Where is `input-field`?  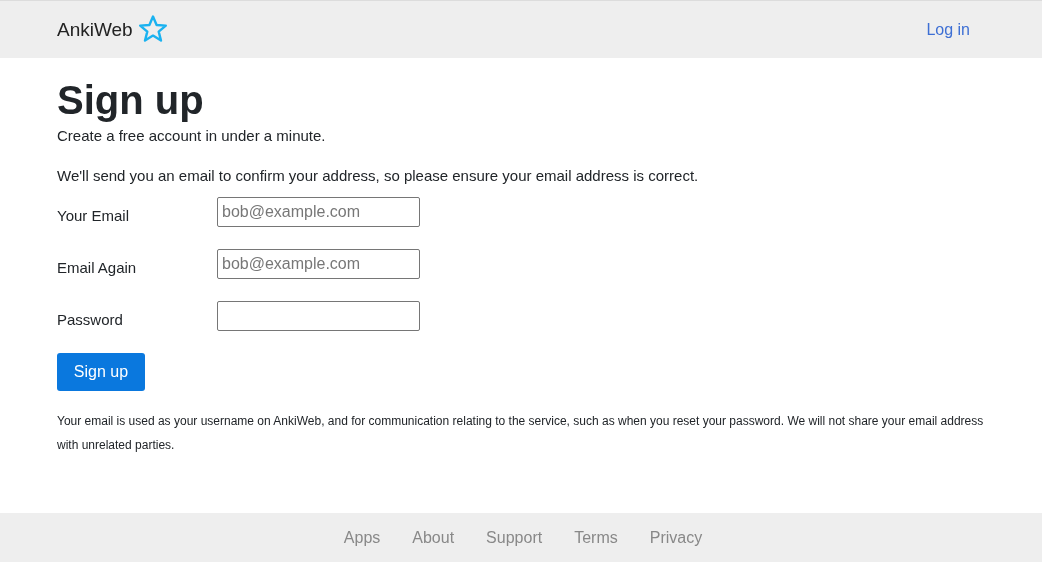 input-field is located at coordinates (318, 316).